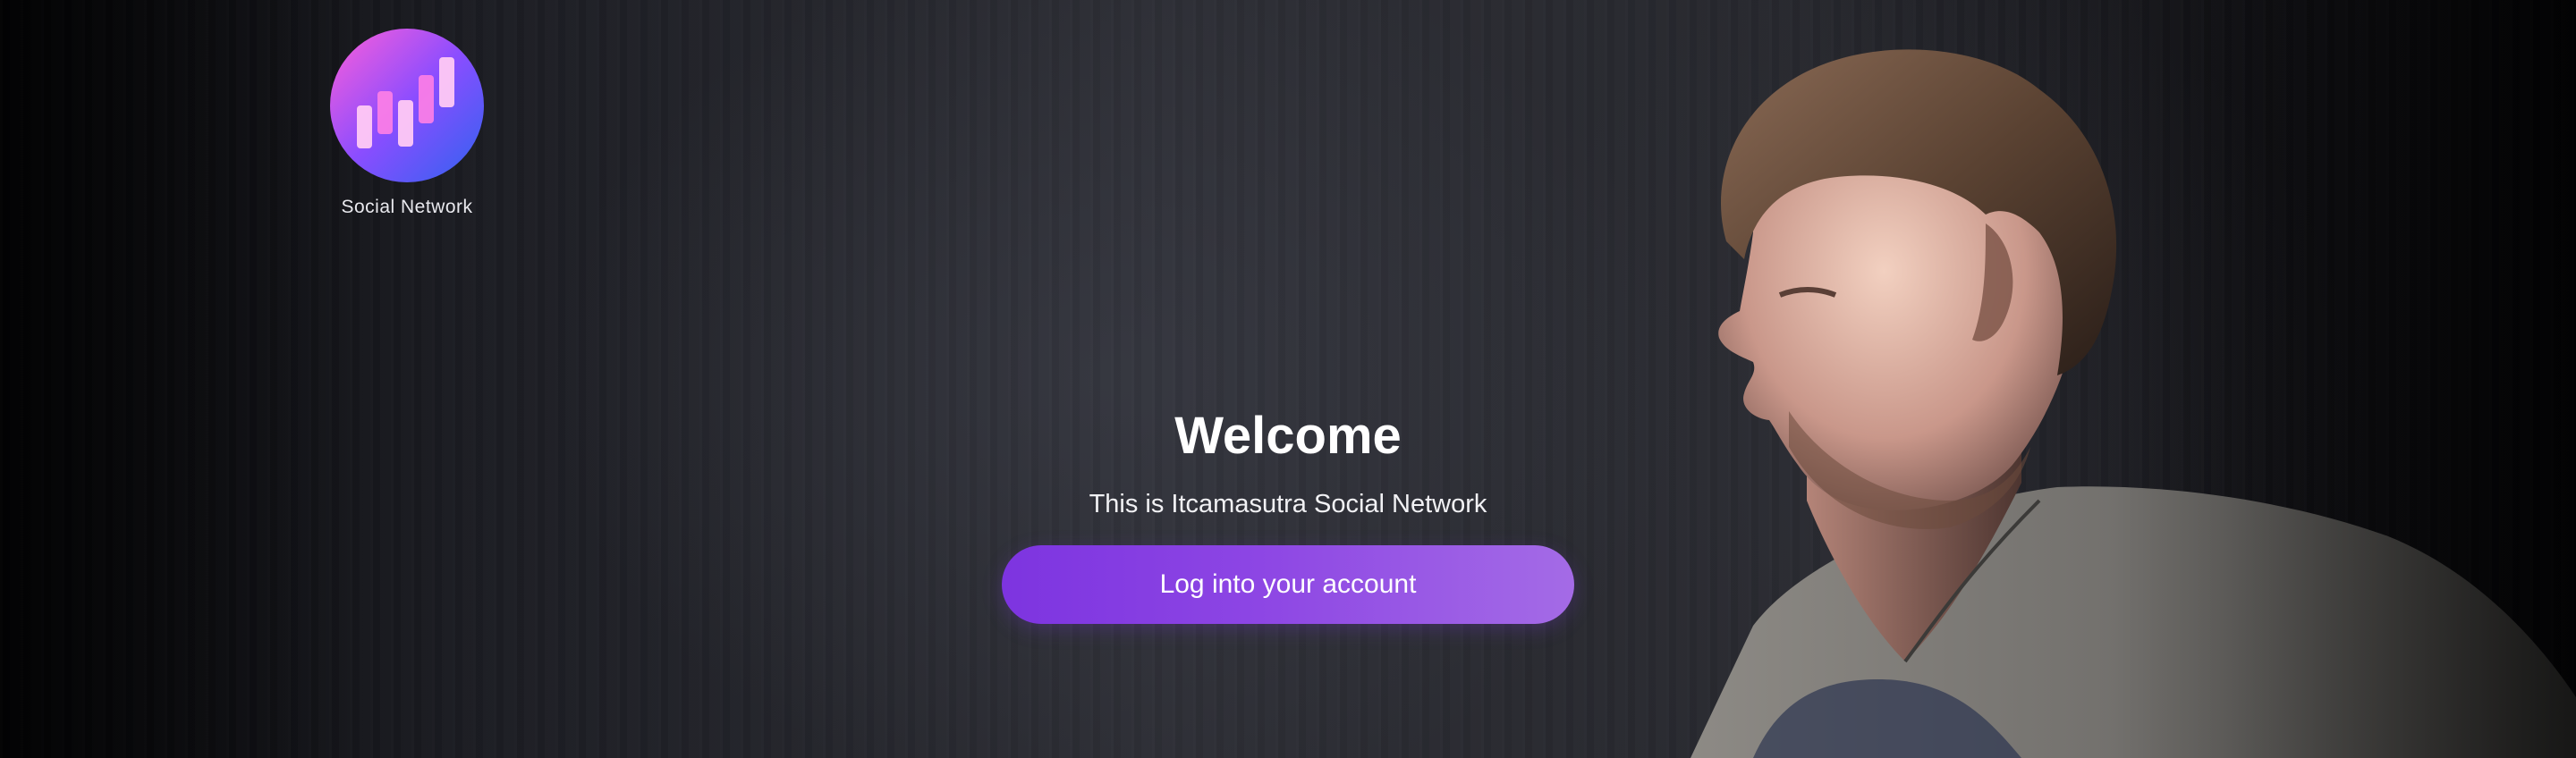  Describe the element at coordinates (407, 207) in the screenshot. I see `brand-name: Social Network` at that location.